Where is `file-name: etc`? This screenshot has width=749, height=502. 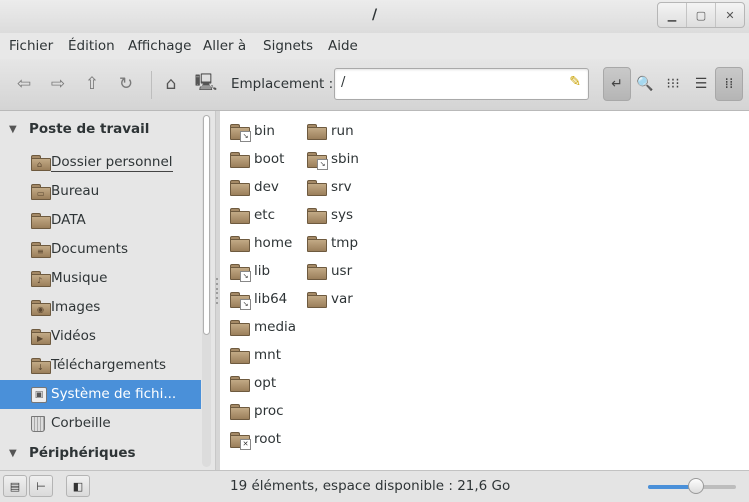 file-name: etc is located at coordinates (265, 215).